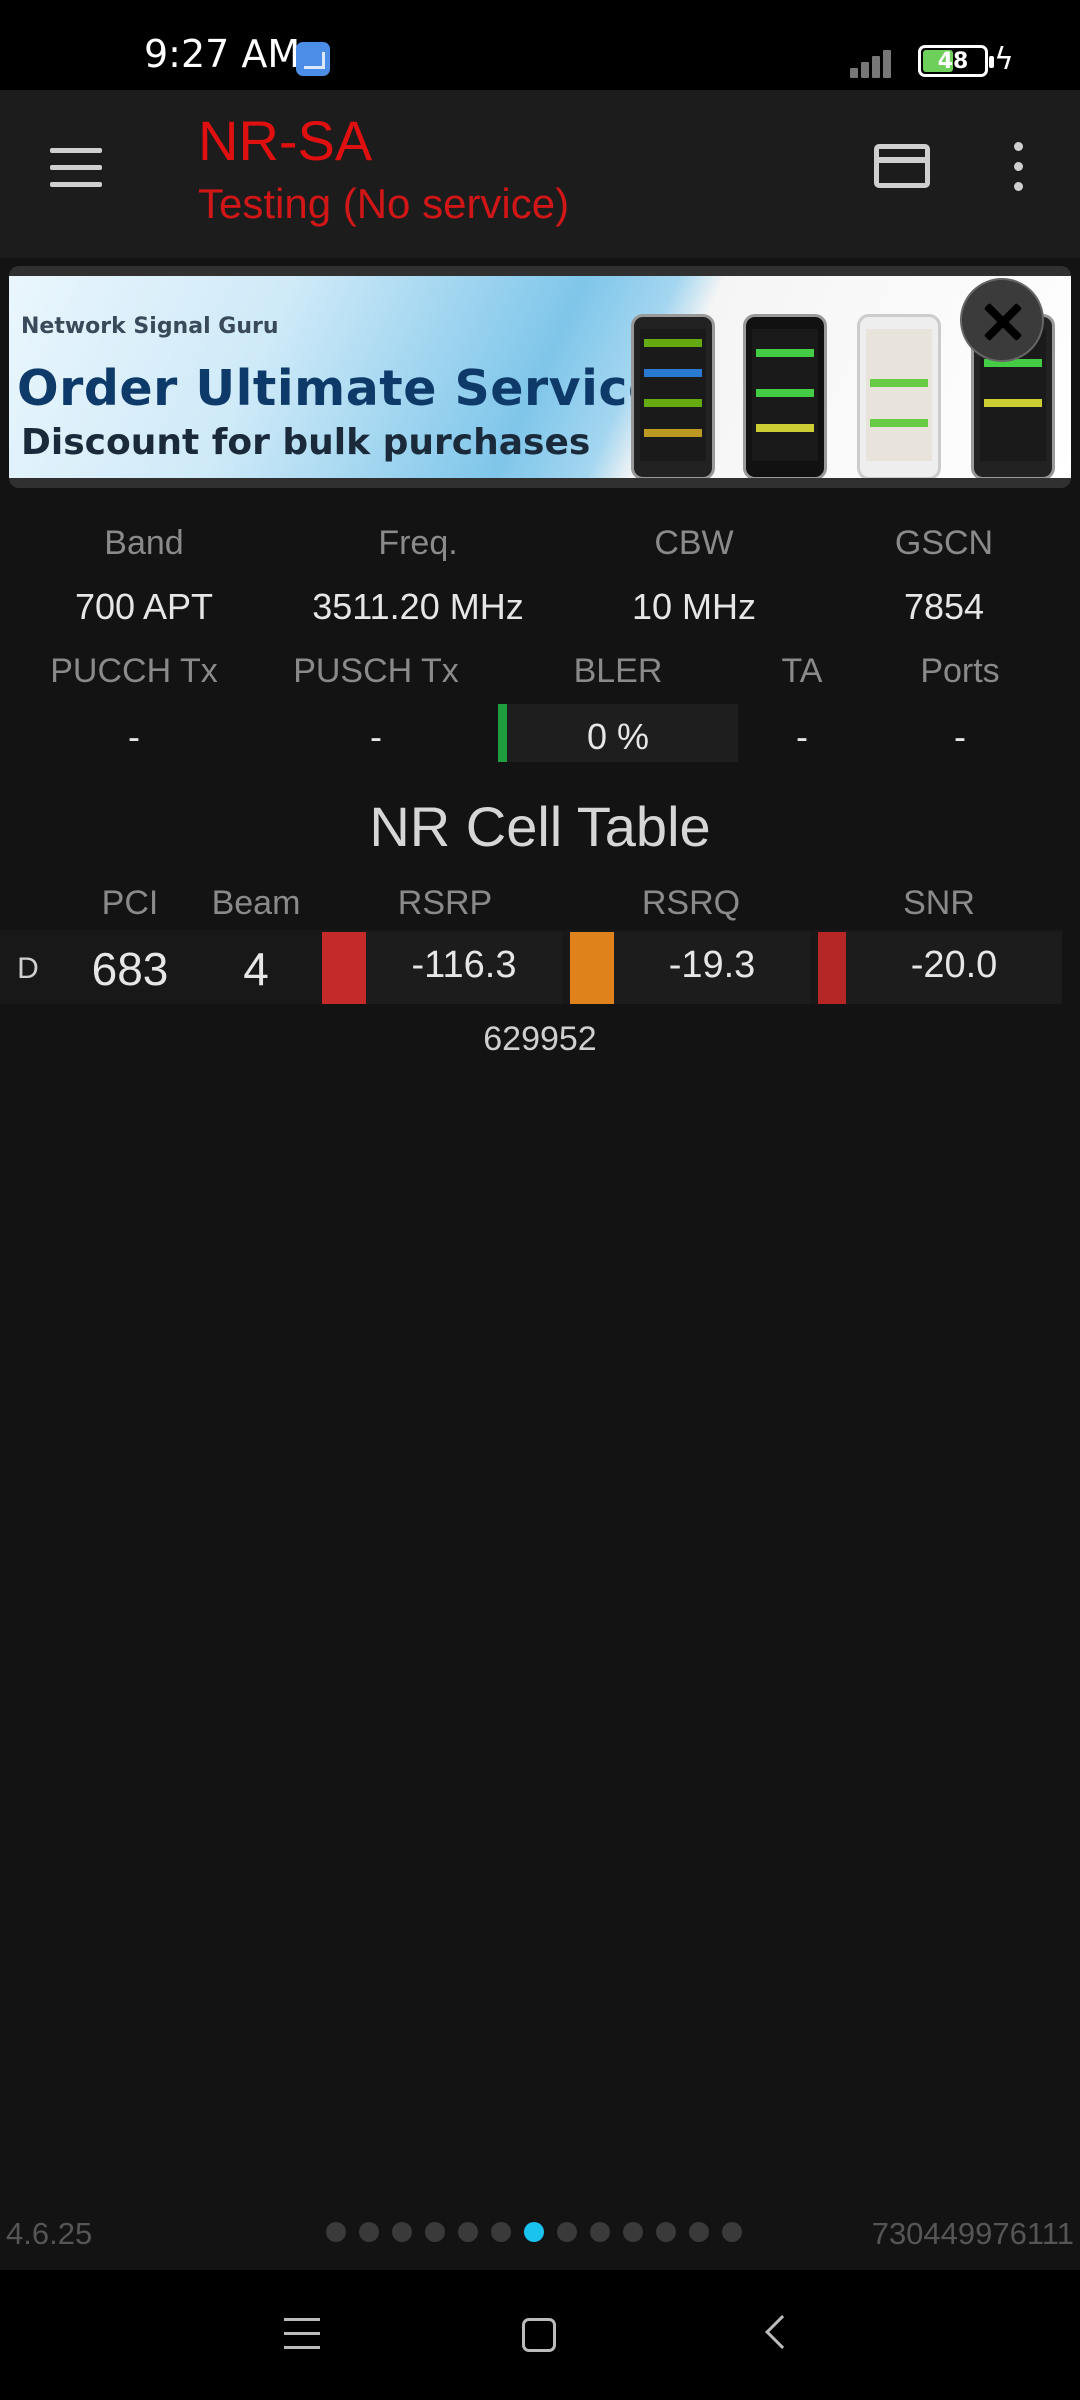 This screenshot has height=2400, width=1080. Describe the element at coordinates (953, 61) in the screenshot. I see `battery-level: 48` at that location.